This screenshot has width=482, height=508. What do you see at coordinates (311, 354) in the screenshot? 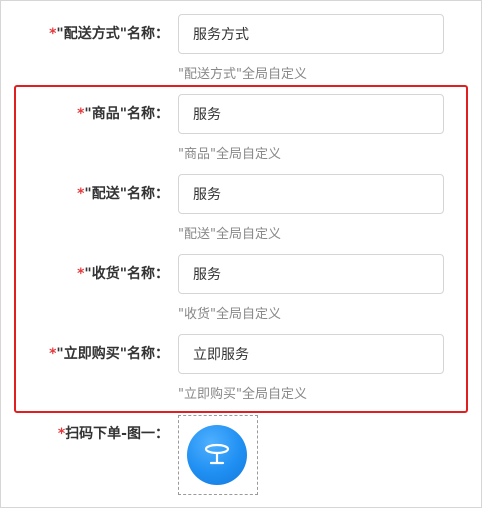
I see `buy-now-name-input` at bounding box center [311, 354].